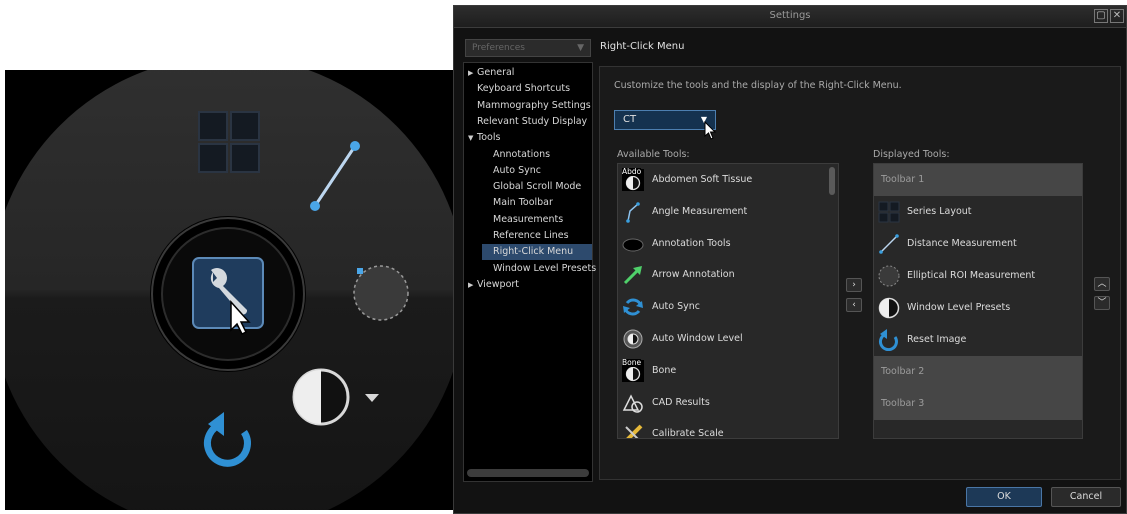  I want to click on nav-item-label: General, so click(496, 72).